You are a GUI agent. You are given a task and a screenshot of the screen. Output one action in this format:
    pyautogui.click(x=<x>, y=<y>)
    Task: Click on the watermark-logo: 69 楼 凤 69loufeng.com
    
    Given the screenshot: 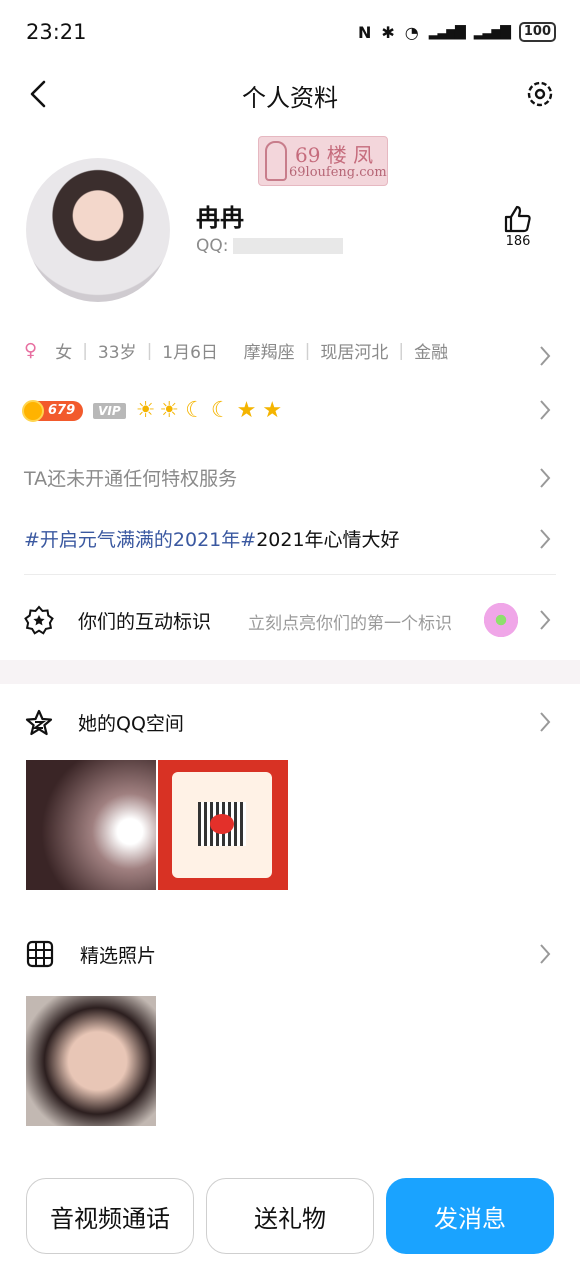 What is the action you would take?
    pyautogui.click(x=323, y=161)
    